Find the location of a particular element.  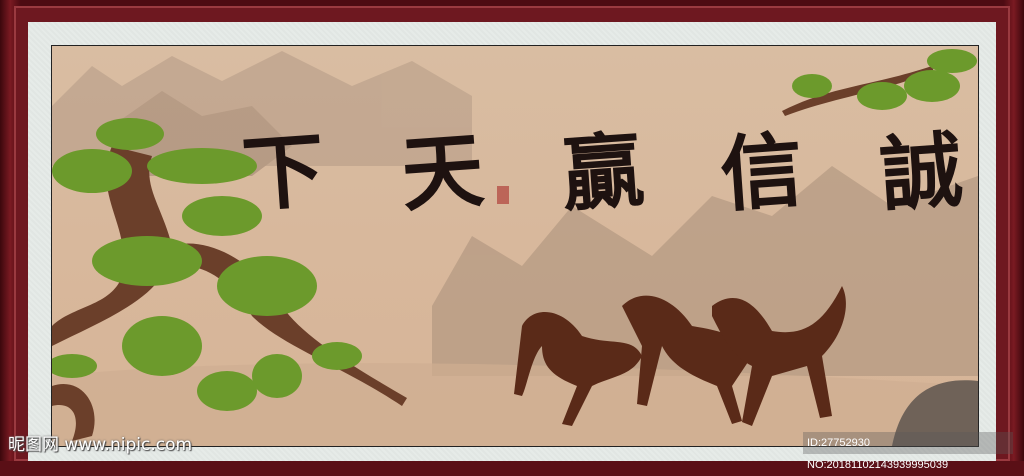

watermark-site: 昵图网 www.nipic.com is located at coordinates (100, 445).